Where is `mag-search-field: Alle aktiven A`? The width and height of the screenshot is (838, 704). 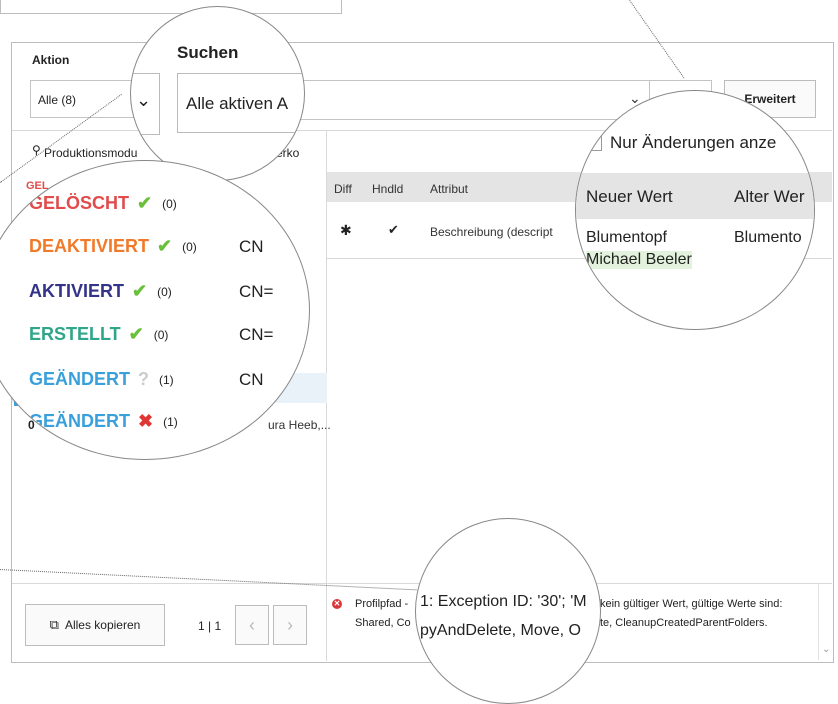 mag-search-field: Alle aktiven A is located at coordinates (240, 103).